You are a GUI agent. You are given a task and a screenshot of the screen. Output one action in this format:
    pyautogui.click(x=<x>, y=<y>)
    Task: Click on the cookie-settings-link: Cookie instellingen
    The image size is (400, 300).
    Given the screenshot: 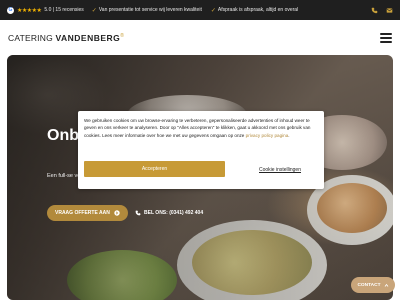 What is the action you would take?
    pyautogui.click(x=280, y=170)
    